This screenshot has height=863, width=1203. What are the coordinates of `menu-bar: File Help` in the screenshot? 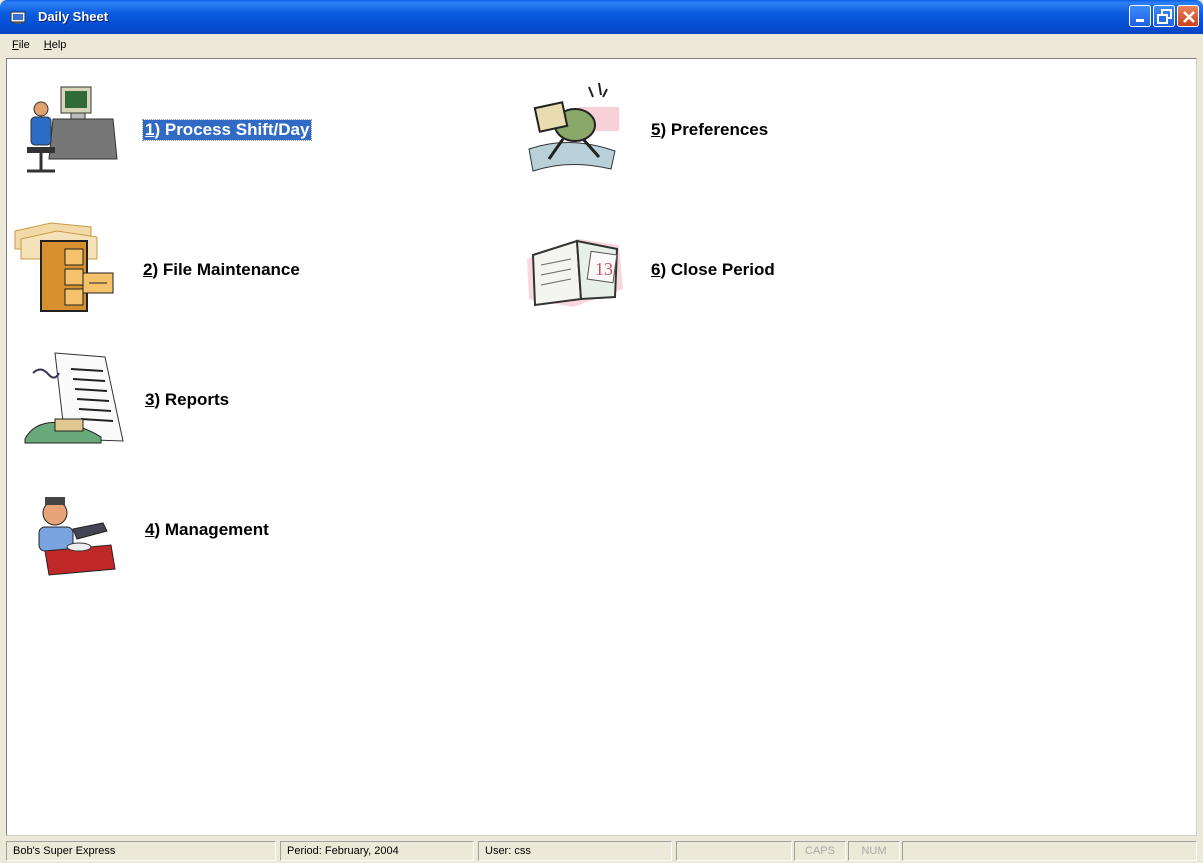 It's located at (601, 45).